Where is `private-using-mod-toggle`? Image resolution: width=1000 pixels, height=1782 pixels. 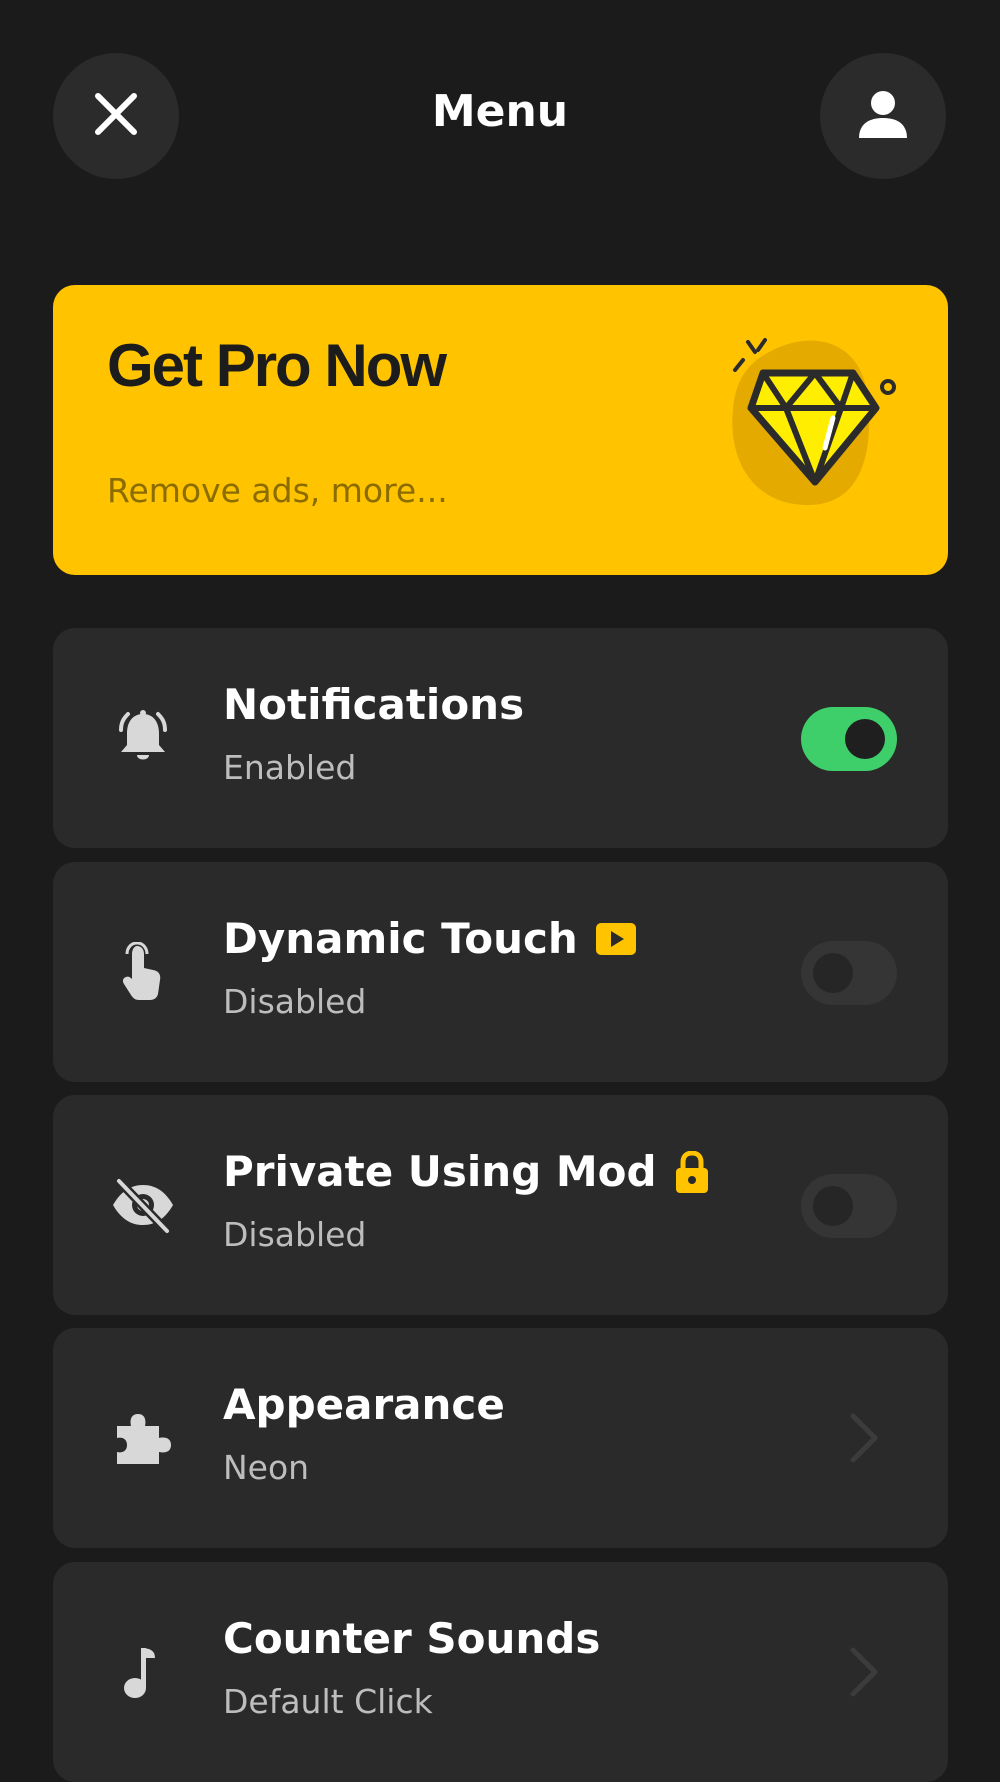 private-using-mod-toggle is located at coordinates (849, 1206).